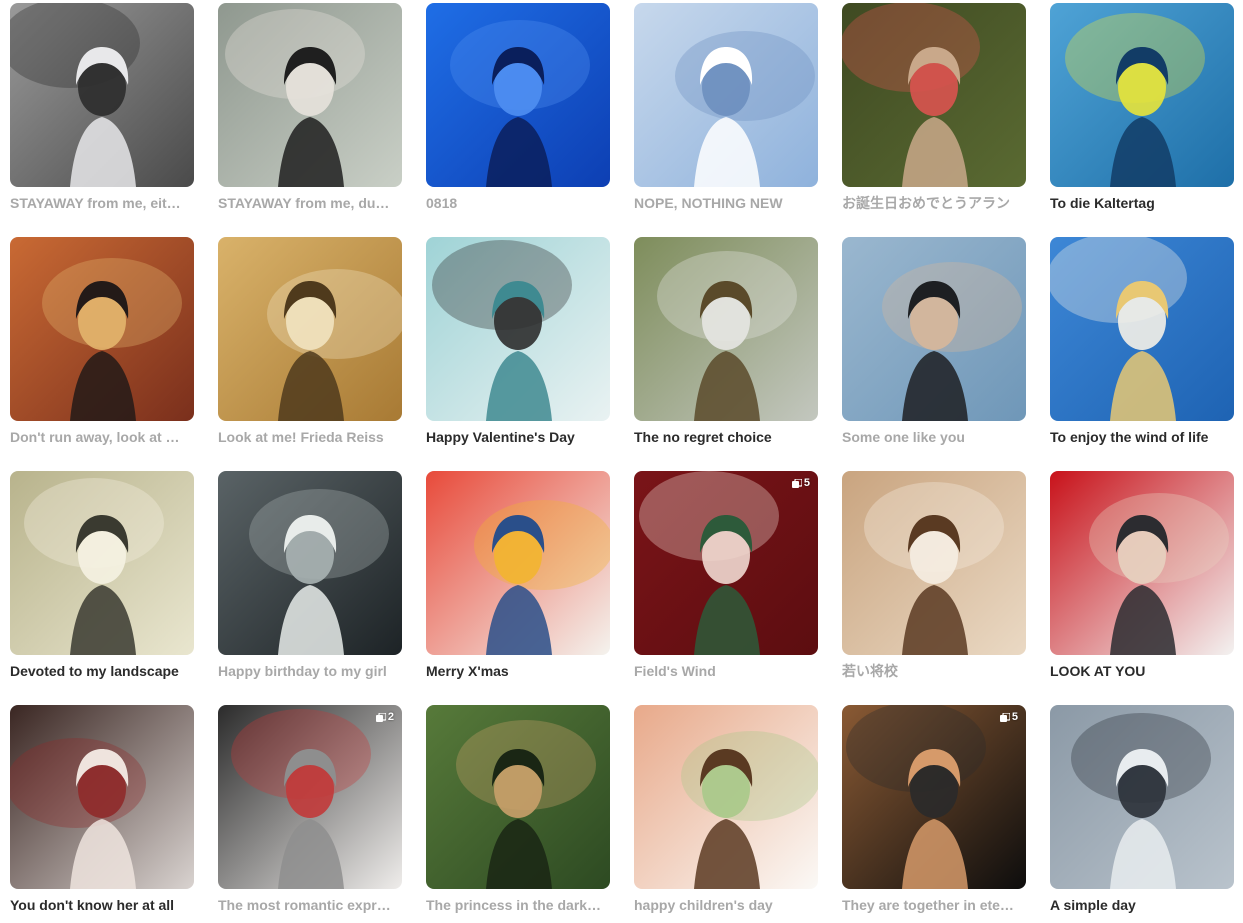 This screenshot has width=1243, height=923. Describe the element at coordinates (310, 671) in the screenshot. I see `artwork-title: Happy birthday to my girl` at that location.